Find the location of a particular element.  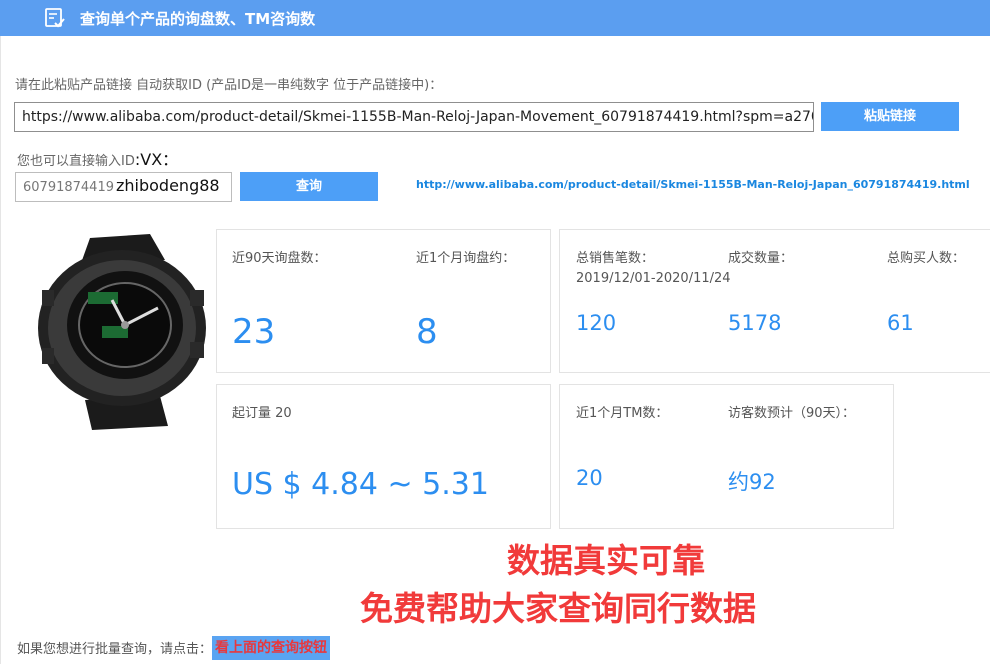

visitors-label: 访客数预计（90天）： is located at coordinates (792, 413).